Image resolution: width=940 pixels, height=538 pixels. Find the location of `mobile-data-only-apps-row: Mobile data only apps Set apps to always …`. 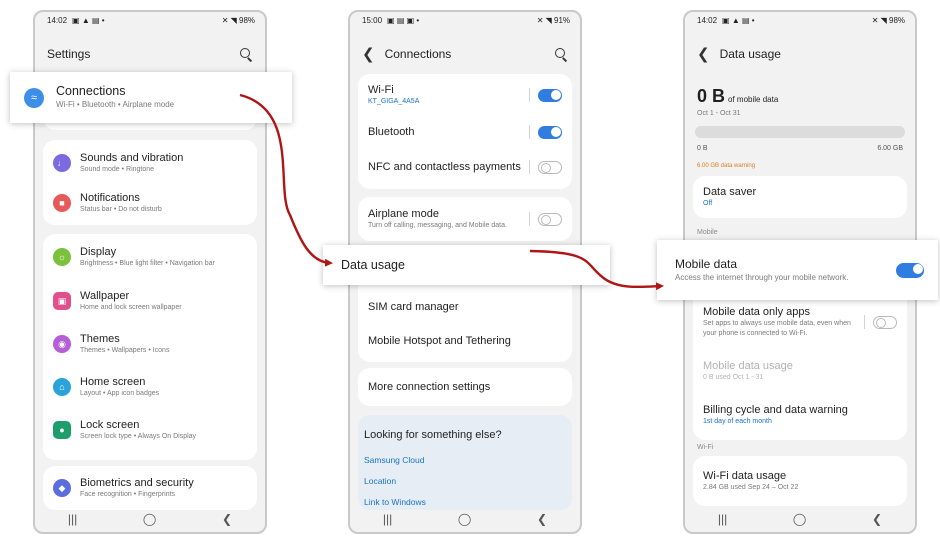

mobile-data-only-apps-row: Mobile data only apps Set apps to always … is located at coordinates (800, 322).